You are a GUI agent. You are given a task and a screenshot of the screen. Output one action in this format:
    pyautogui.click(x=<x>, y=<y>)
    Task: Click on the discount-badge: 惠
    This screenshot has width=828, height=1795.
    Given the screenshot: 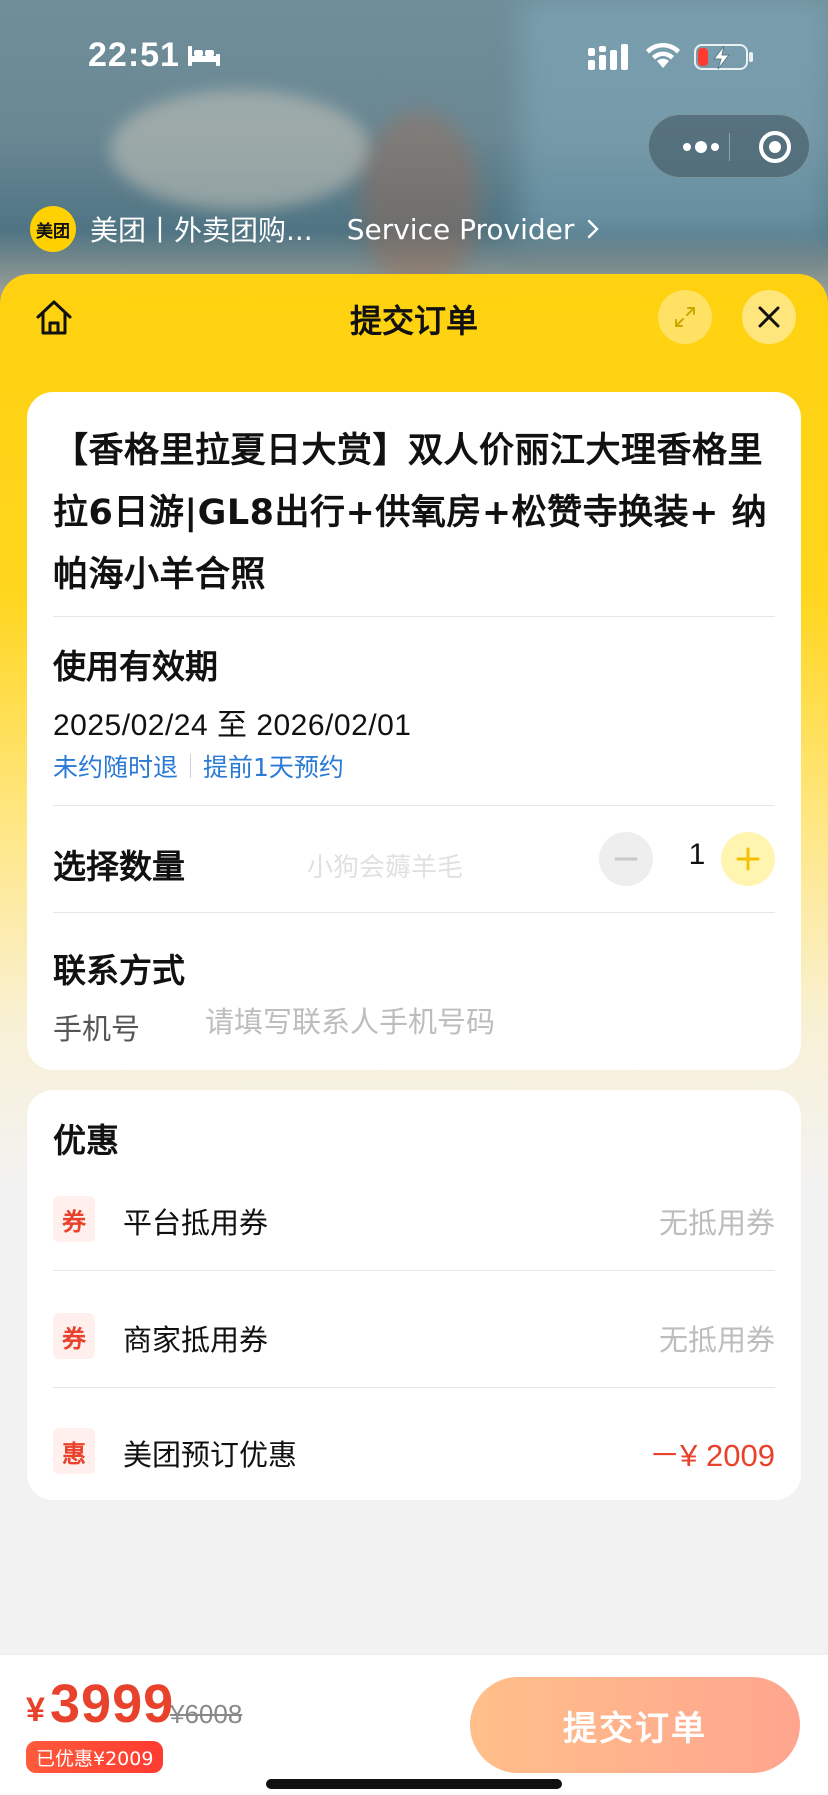 What is the action you would take?
    pyautogui.click(x=74, y=1451)
    